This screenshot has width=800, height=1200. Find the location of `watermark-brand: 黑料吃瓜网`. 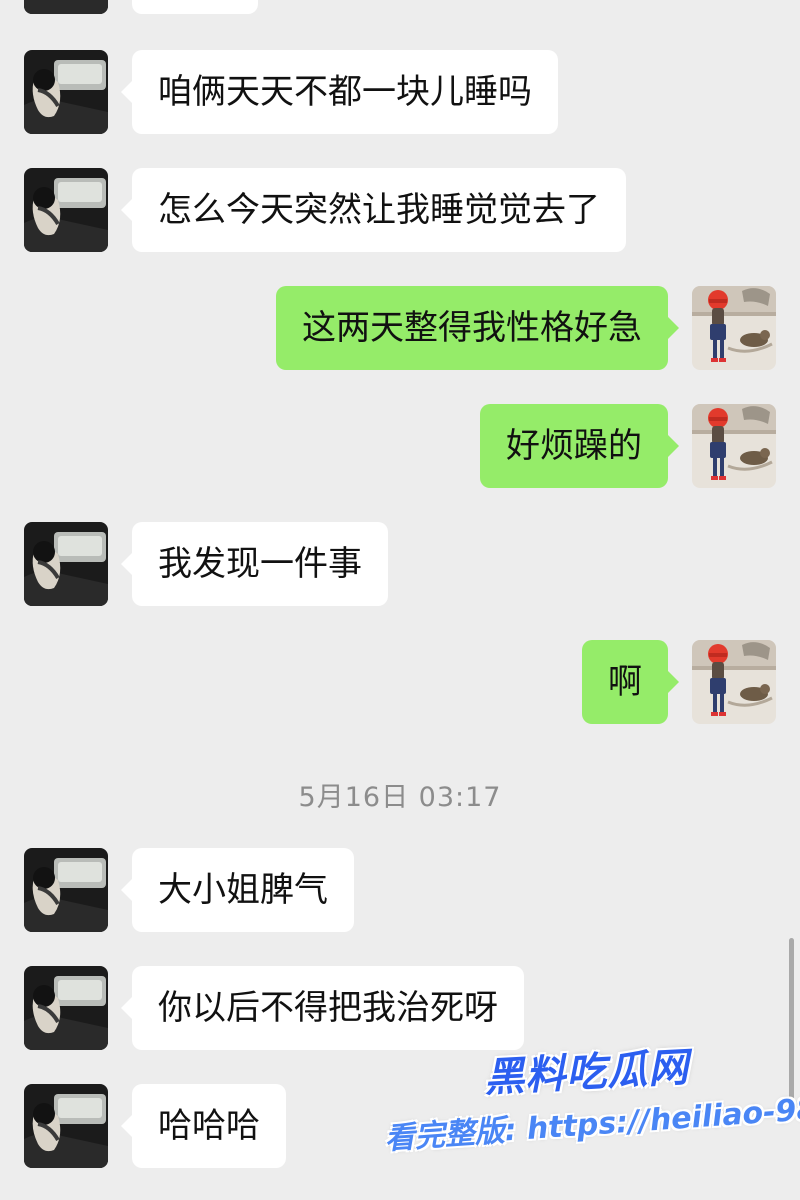

watermark-brand: 黑料吃瓜网 is located at coordinates (587, 1073).